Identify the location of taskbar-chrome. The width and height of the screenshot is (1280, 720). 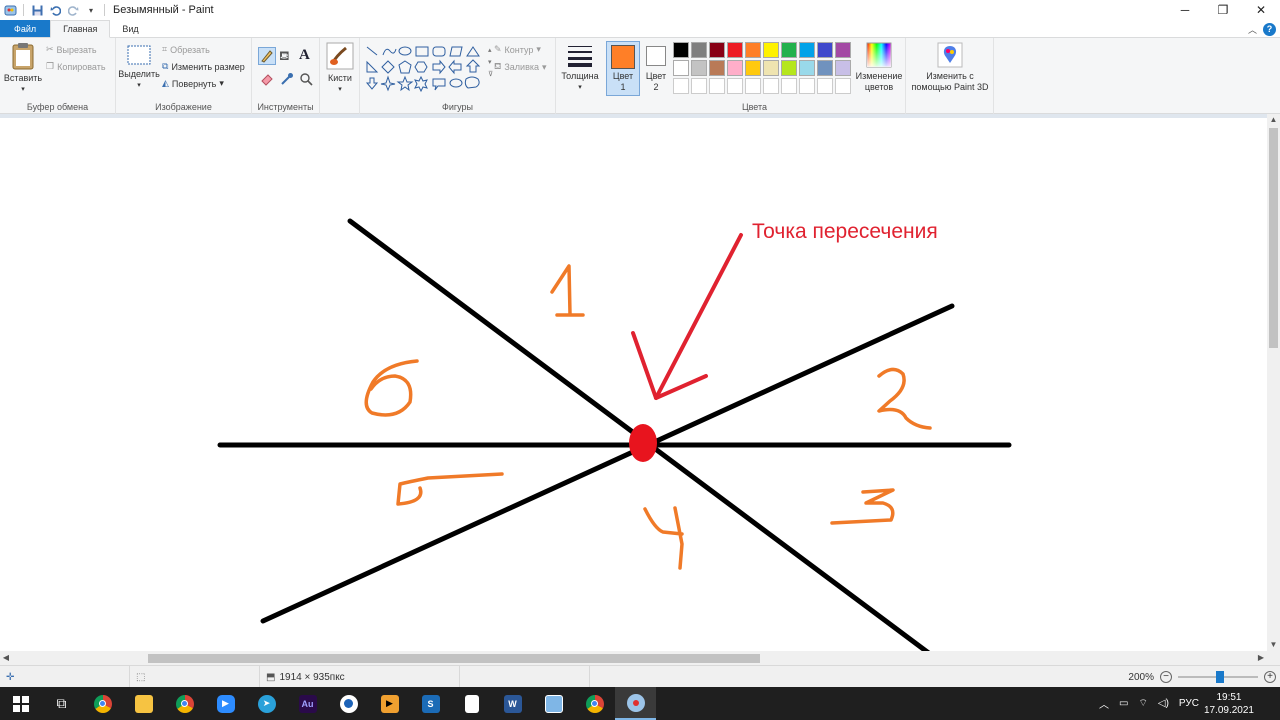
(102, 703).